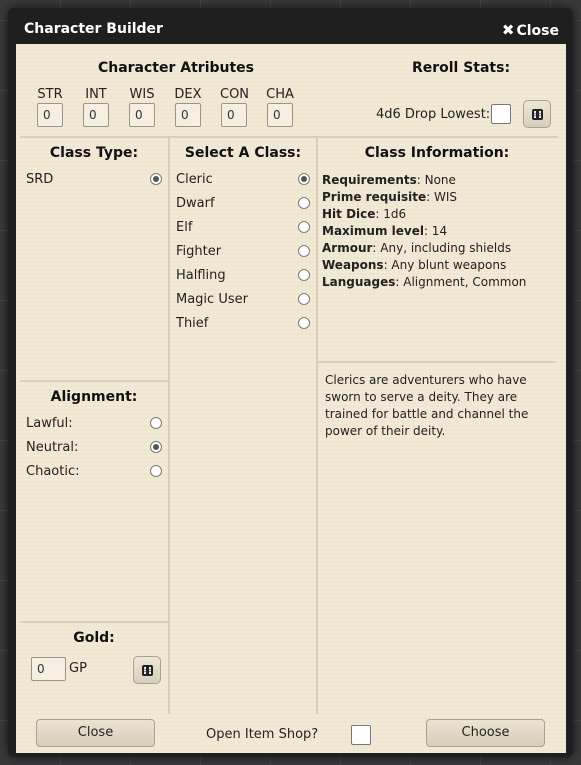  What do you see at coordinates (347, 248) in the screenshot?
I see `info-armour-key: Armour` at bounding box center [347, 248].